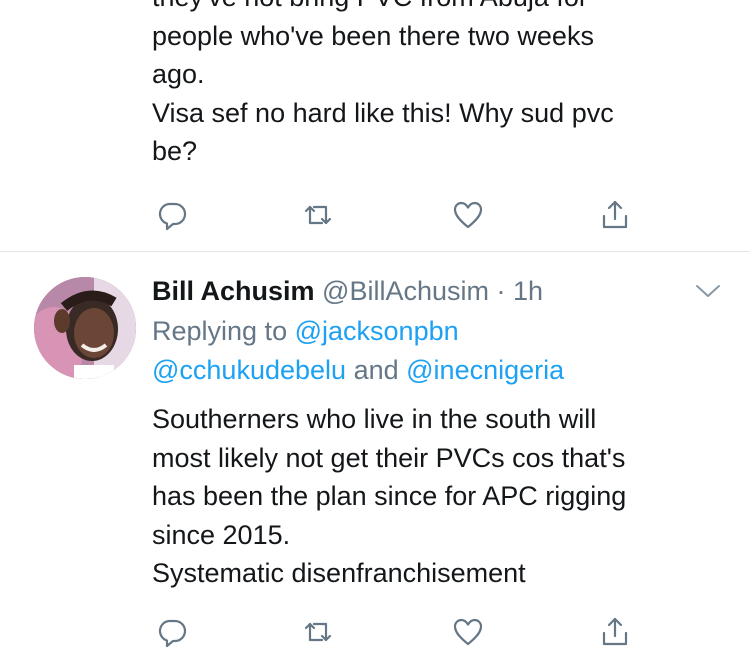 The width and height of the screenshot is (750, 663). I want to click on mention-link: @inecnigeria, so click(485, 370).